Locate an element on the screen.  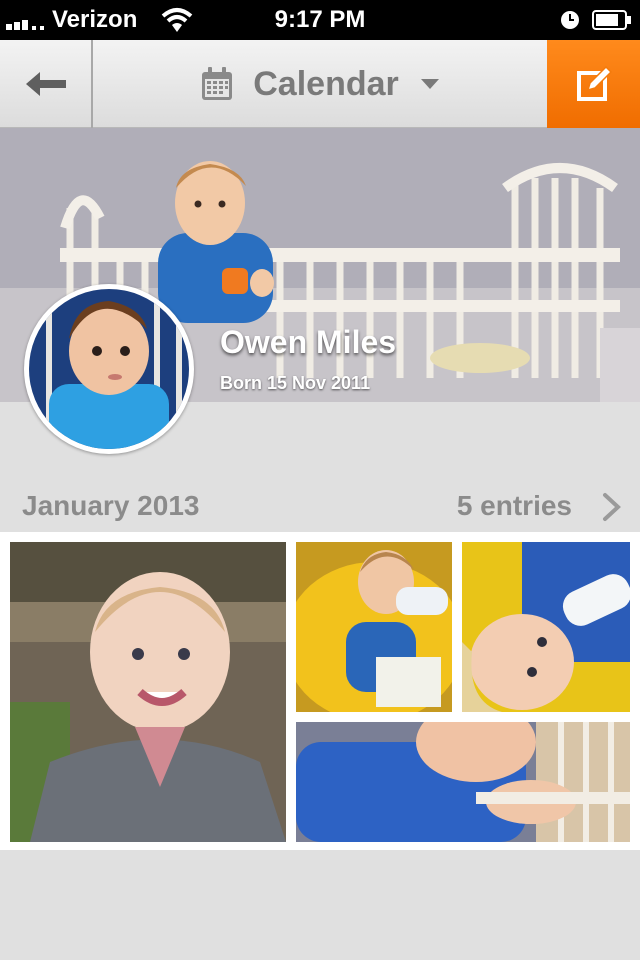
edit-button is located at coordinates (593, 84).